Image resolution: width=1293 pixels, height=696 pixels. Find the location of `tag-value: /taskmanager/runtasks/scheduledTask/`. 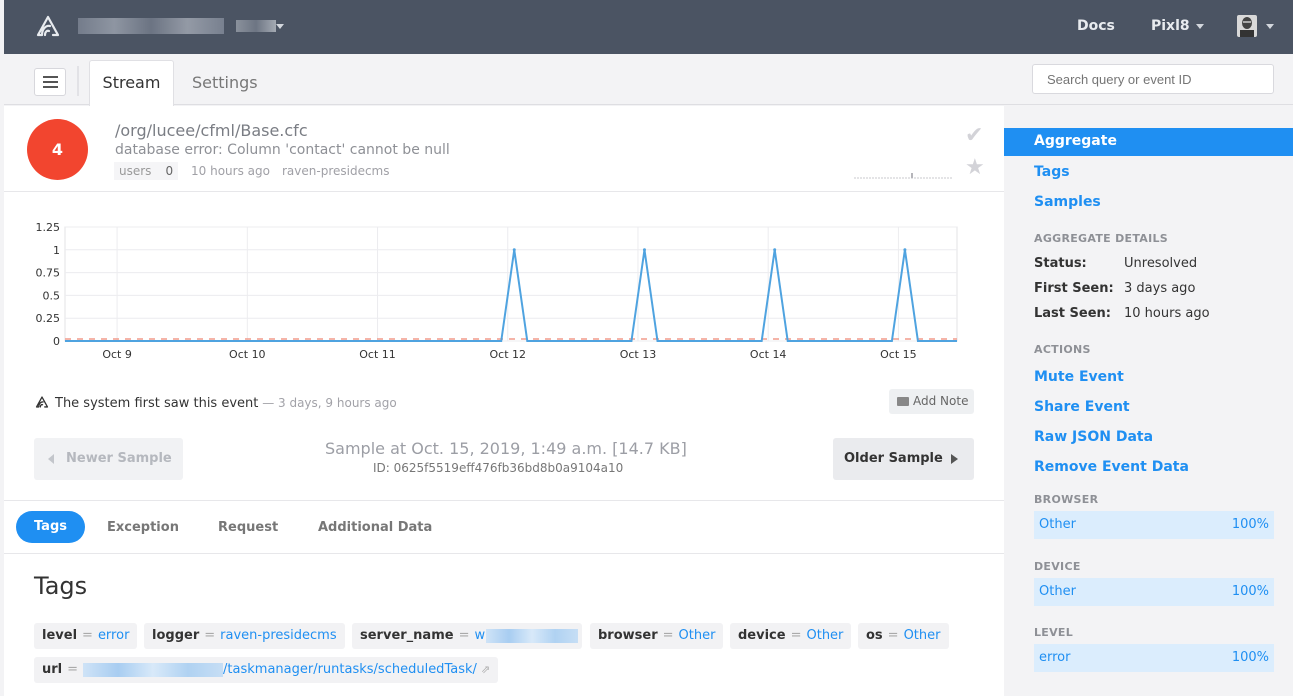

tag-value: /taskmanager/runtasks/scheduledTask/ is located at coordinates (350, 669).